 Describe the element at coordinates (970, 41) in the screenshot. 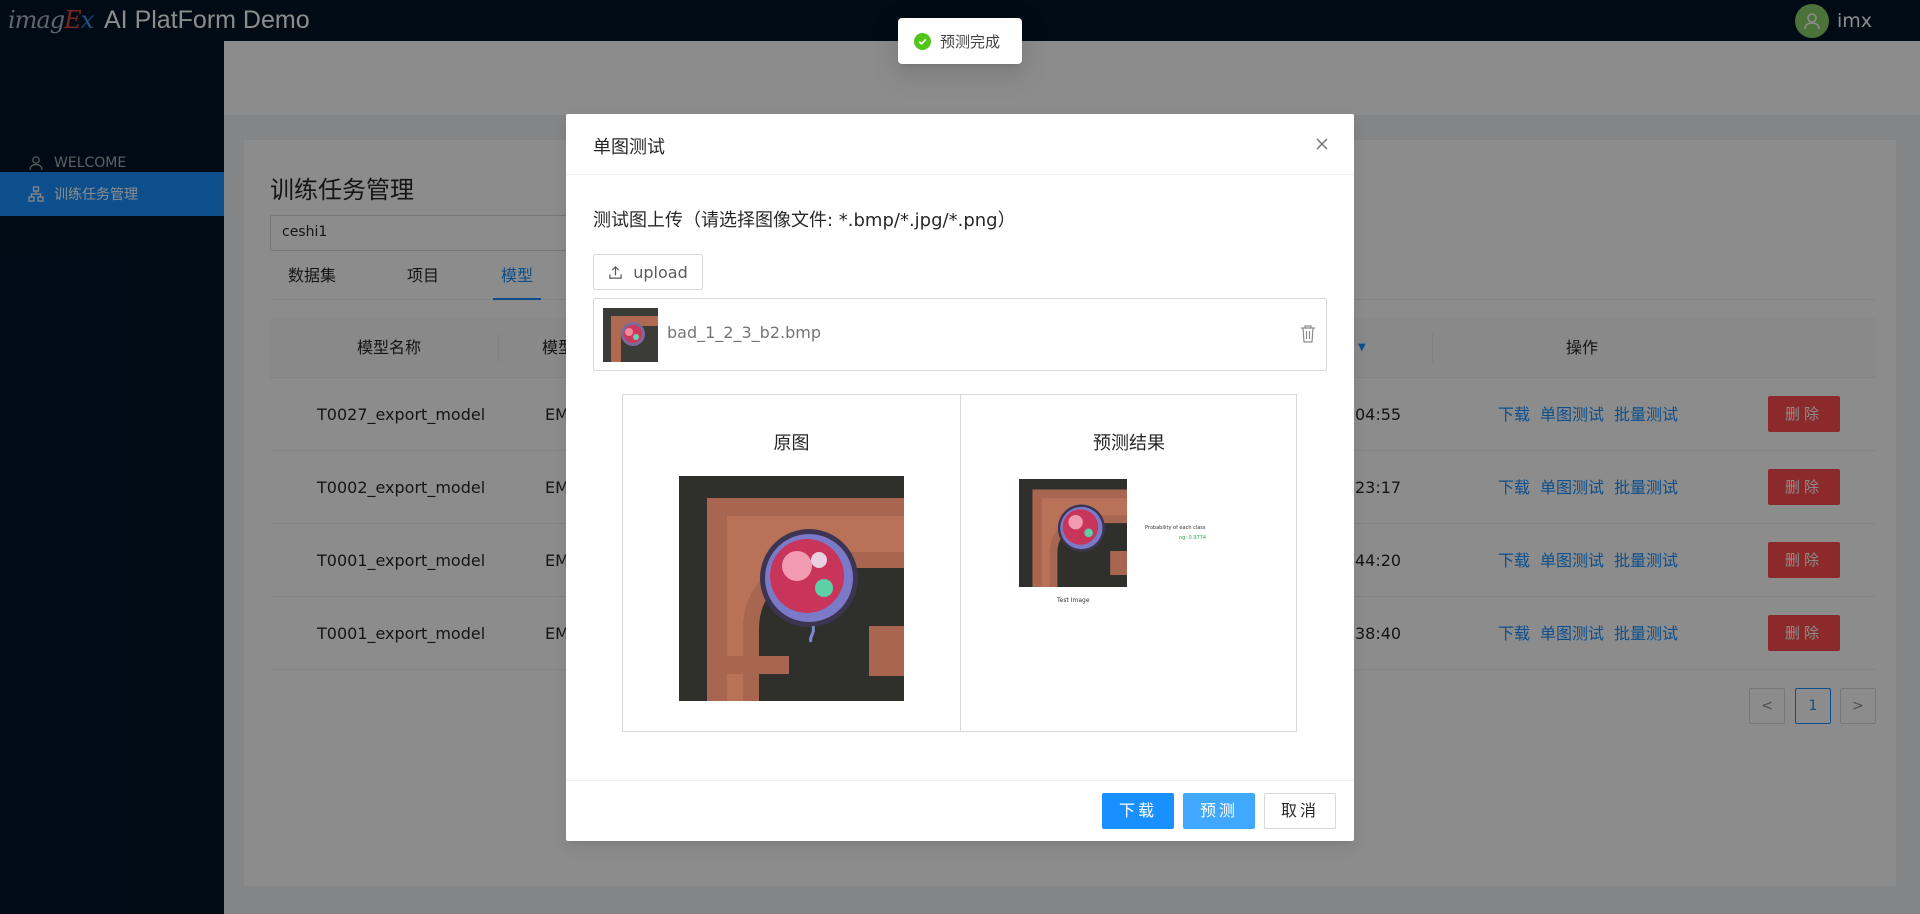

I see `message-text: 预测完成` at that location.